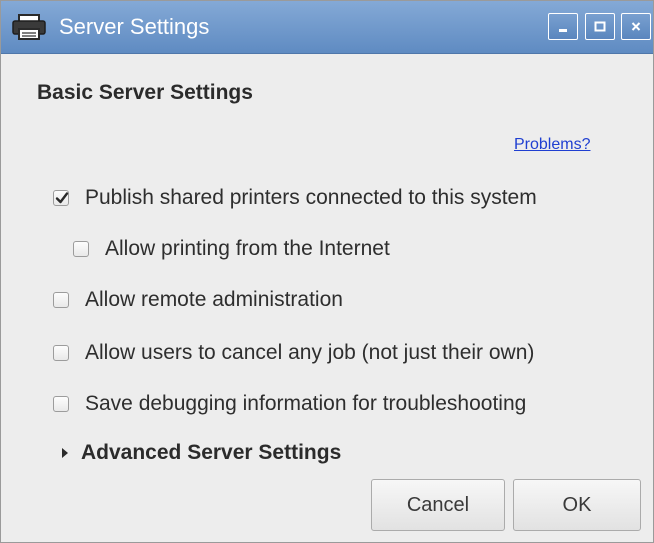  What do you see at coordinates (327, 27) in the screenshot?
I see `title-bar: Server Settings` at bounding box center [327, 27].